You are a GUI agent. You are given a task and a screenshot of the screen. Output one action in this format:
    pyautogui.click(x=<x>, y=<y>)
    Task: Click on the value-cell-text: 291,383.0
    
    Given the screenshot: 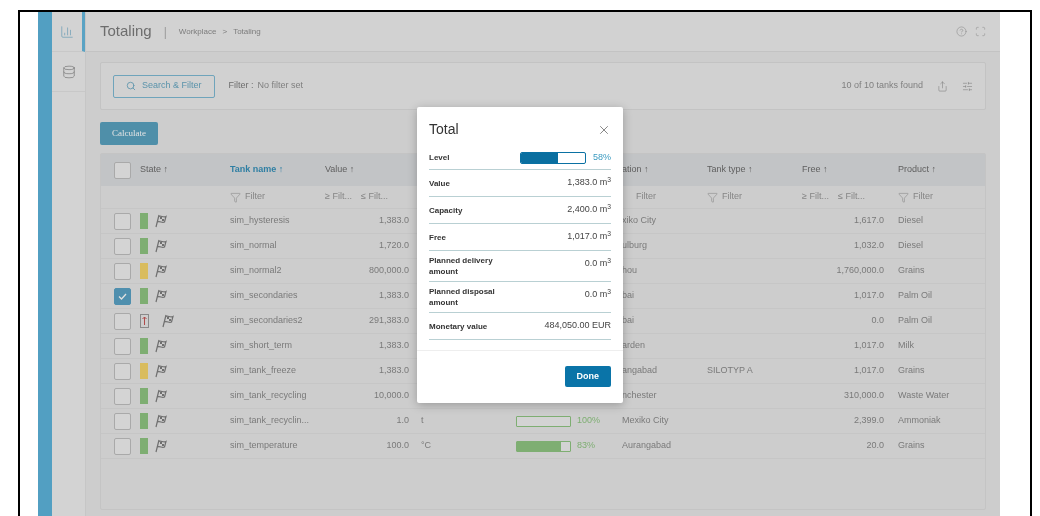 What is the action you would take?
    pyautogui.click(x=389, y=321)
    